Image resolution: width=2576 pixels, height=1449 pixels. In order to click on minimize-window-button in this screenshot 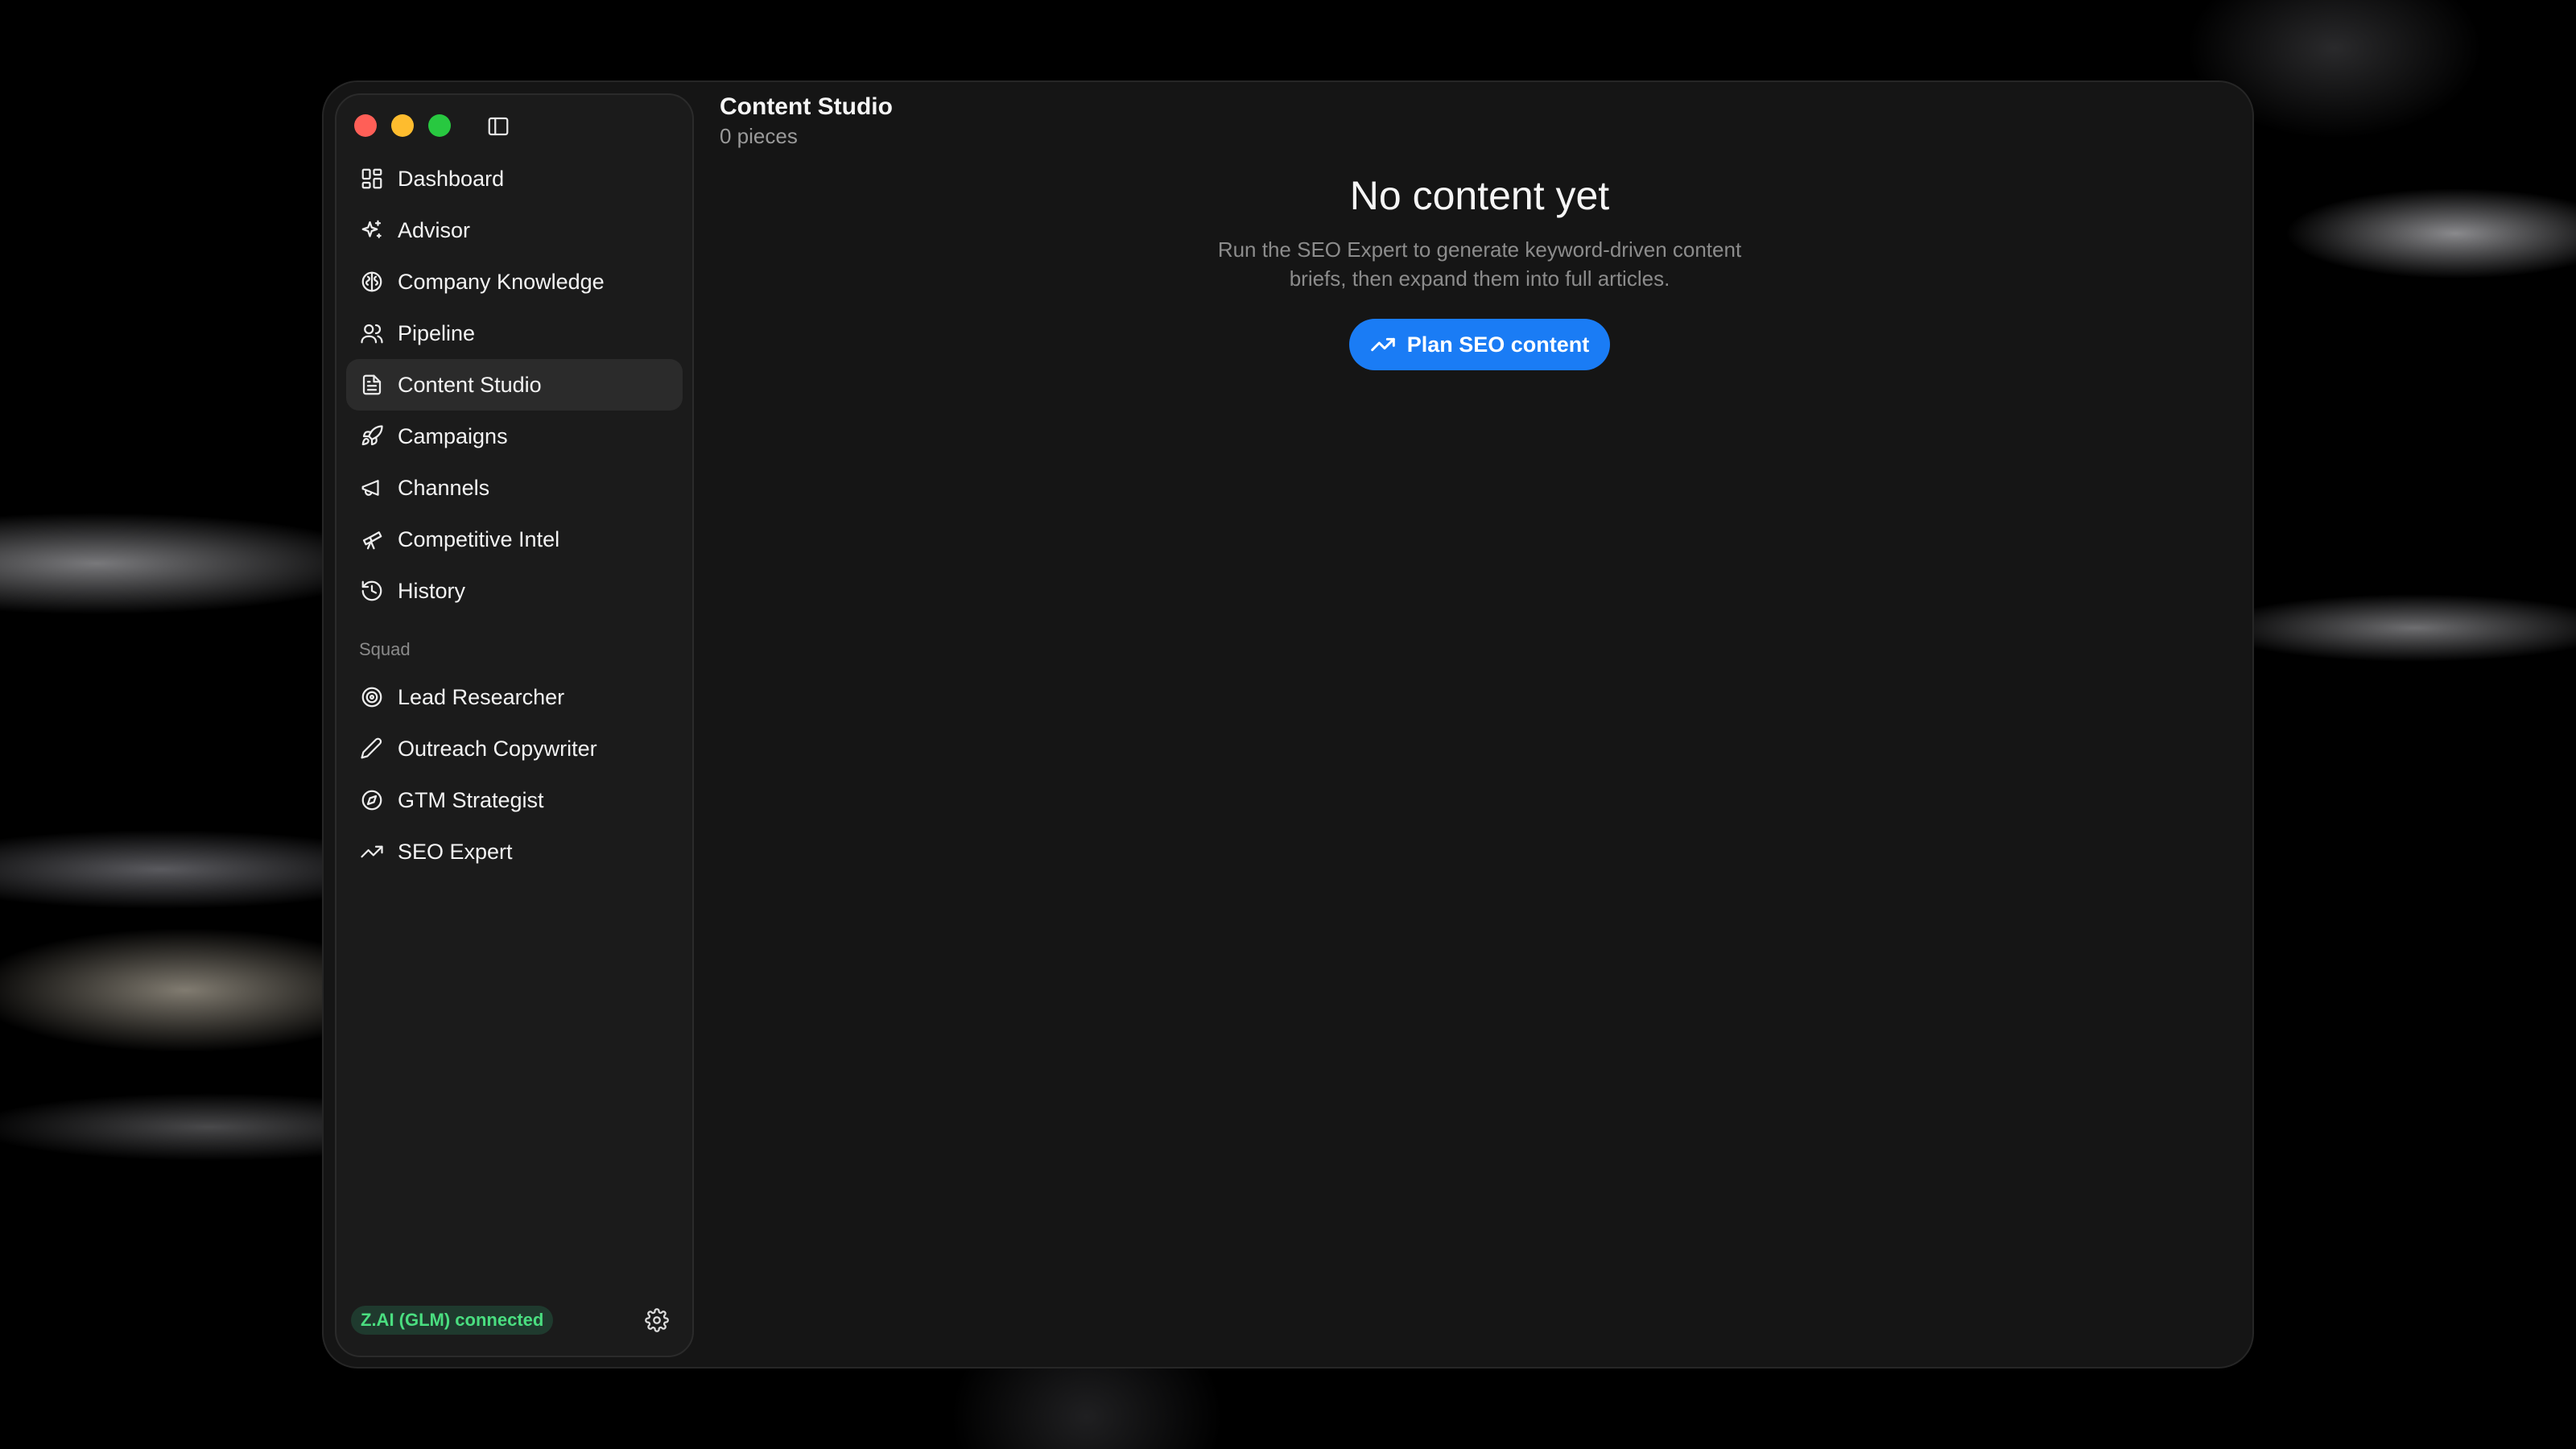, I will do `click(402, 126)`.